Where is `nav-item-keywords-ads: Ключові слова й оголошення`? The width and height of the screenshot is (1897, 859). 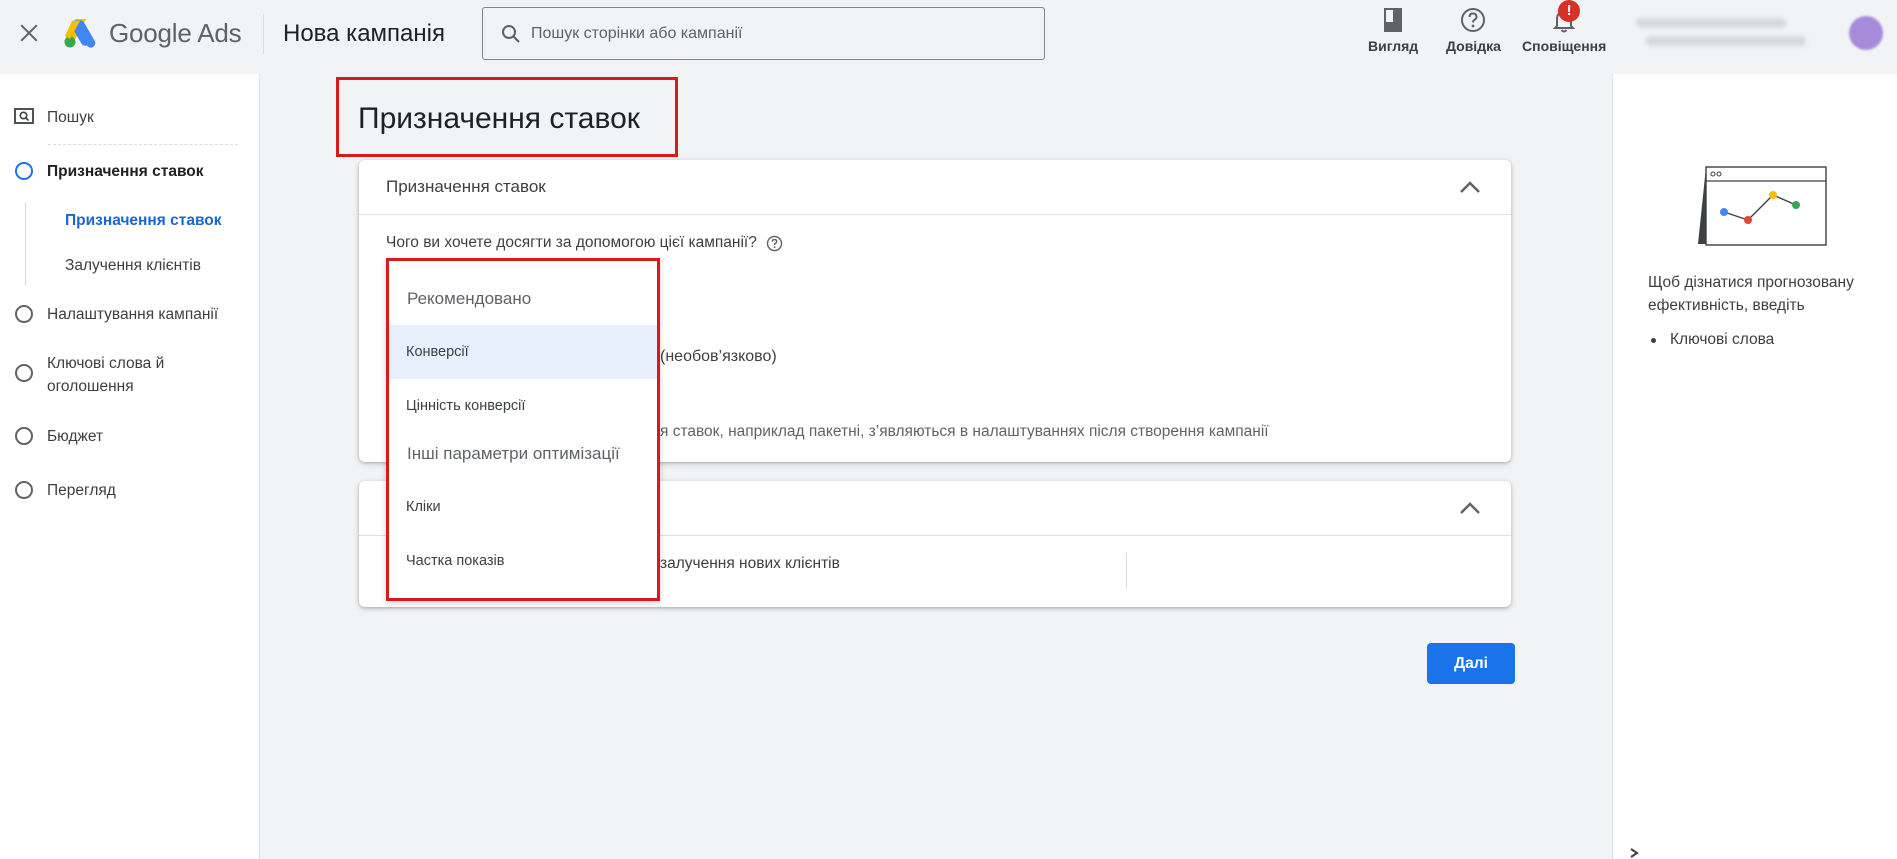 nav-item-keywords-ads: Ключові слова й оголошення is located at coordinates (98, 375).